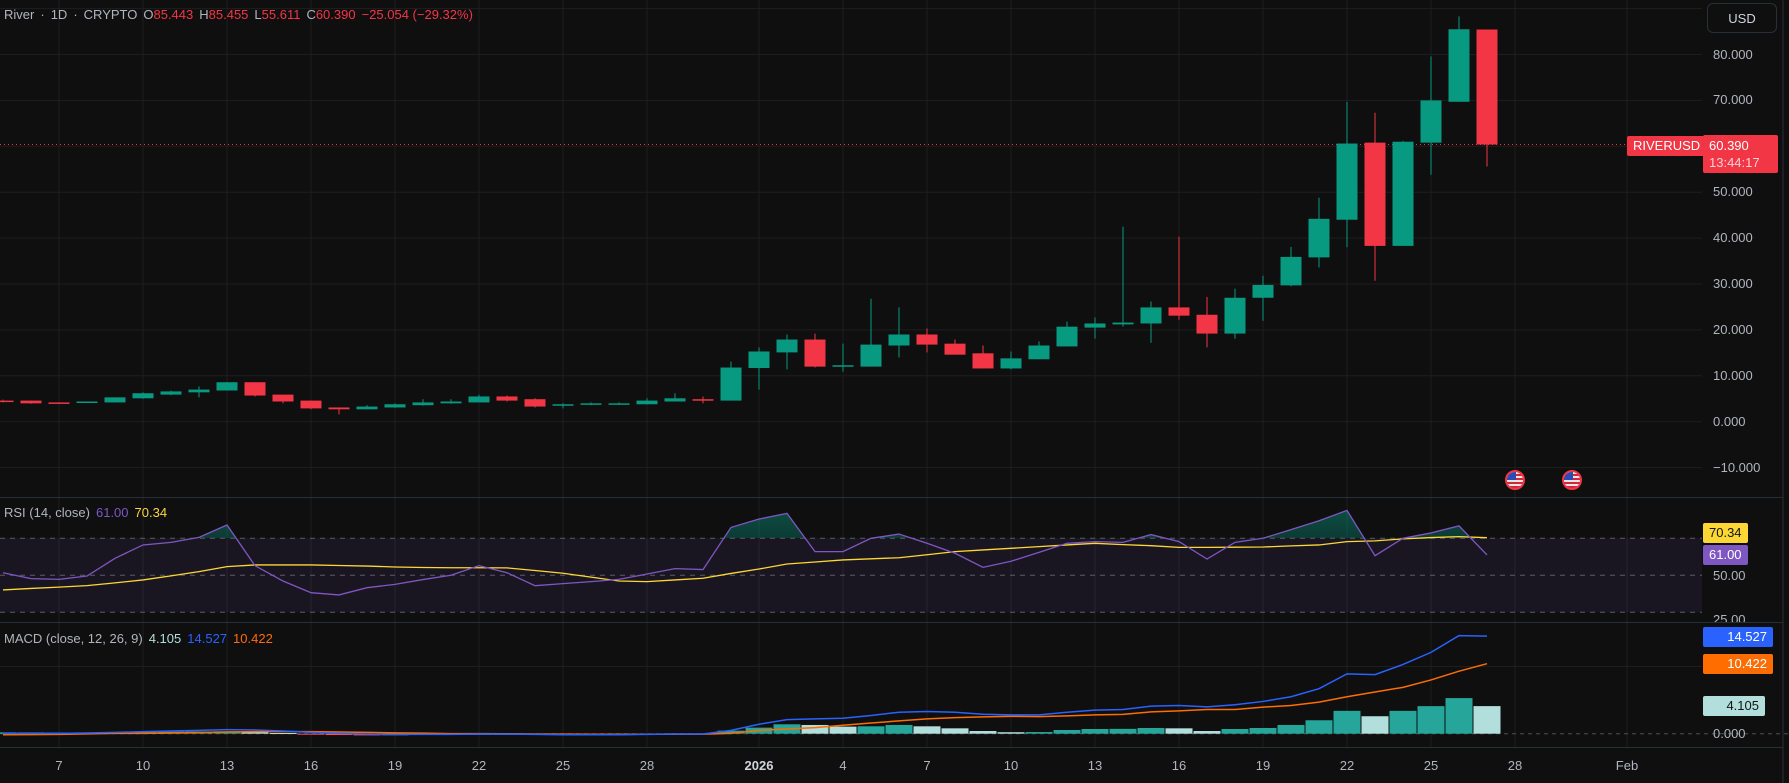 This screenshot has height=783, width=1789. I want to click on price-axis-label: 70.000, so click(1733, 100).